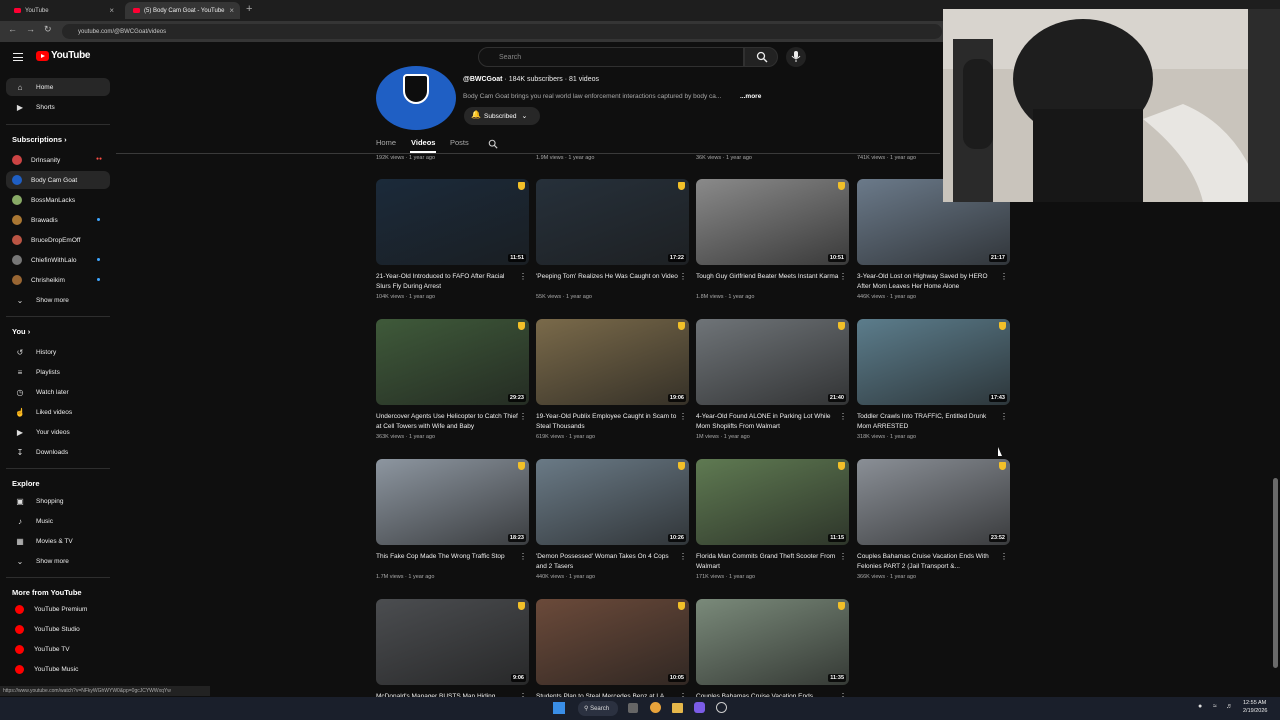 This screenshot has height=720, width=1280. What do you see at coordinates (58, 521) in the screenshot?
I see `sidebar-item-music: ♪ Music` at bounding box center [58, 521].